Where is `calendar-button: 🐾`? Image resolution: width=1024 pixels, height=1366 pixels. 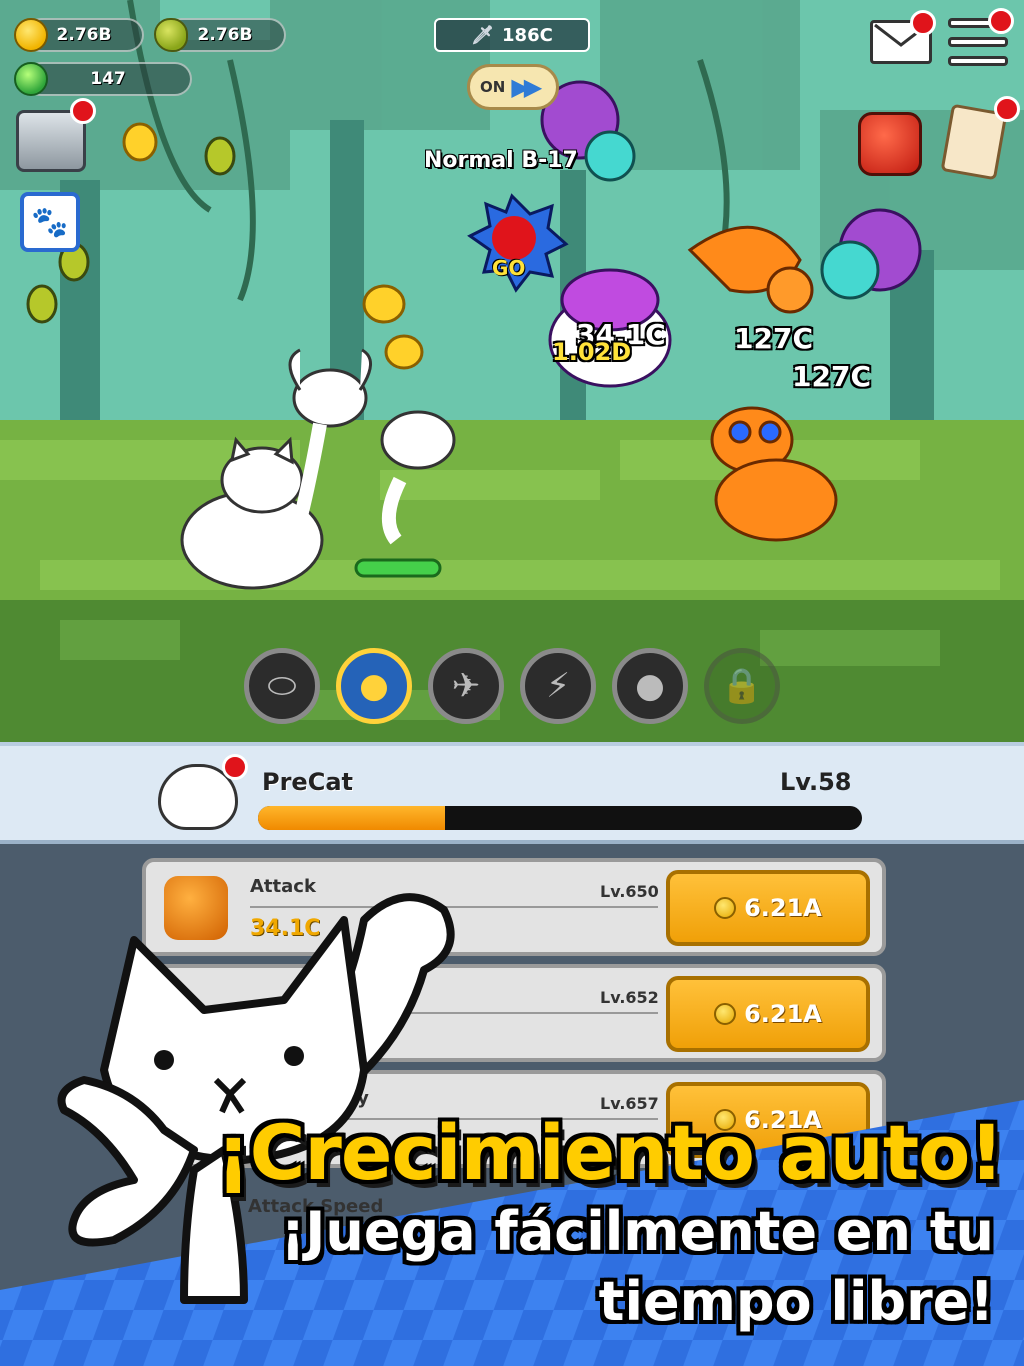
calendar-button: 🐾 is located at coordinates (50, 222).